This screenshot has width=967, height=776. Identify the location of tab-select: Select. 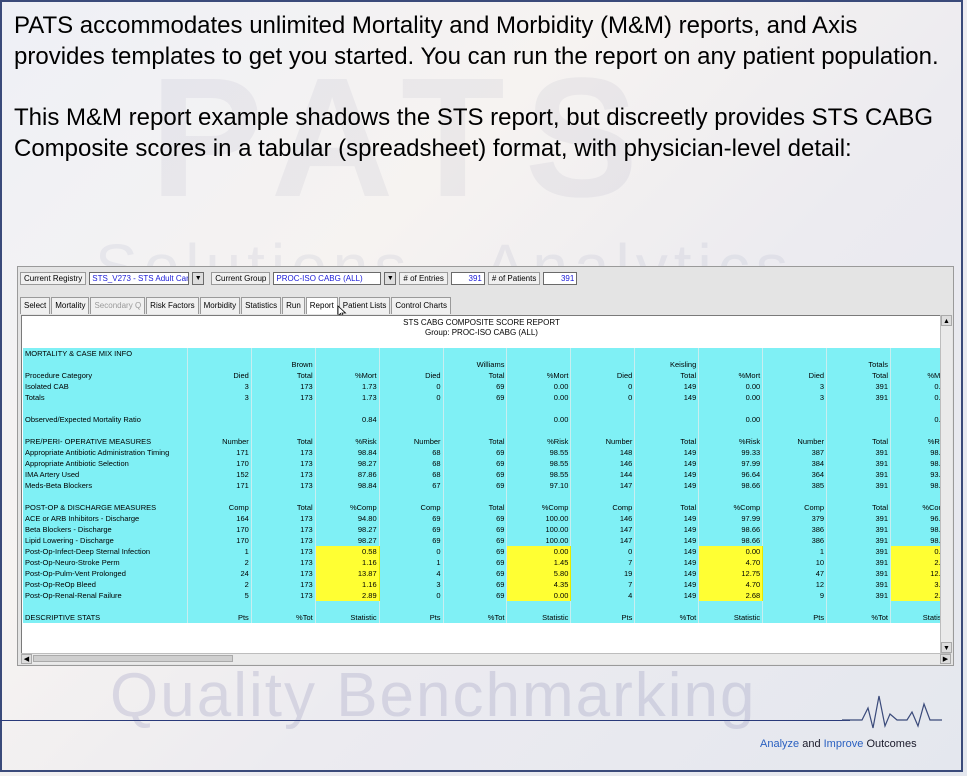
(35, 305).